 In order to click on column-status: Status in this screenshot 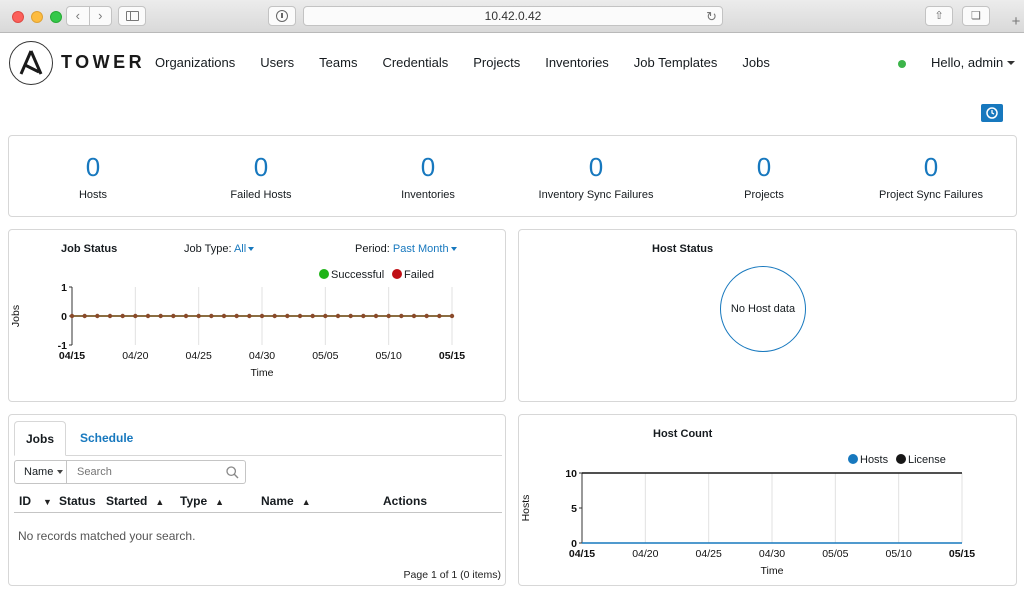, I will do `click(77, 501)`.